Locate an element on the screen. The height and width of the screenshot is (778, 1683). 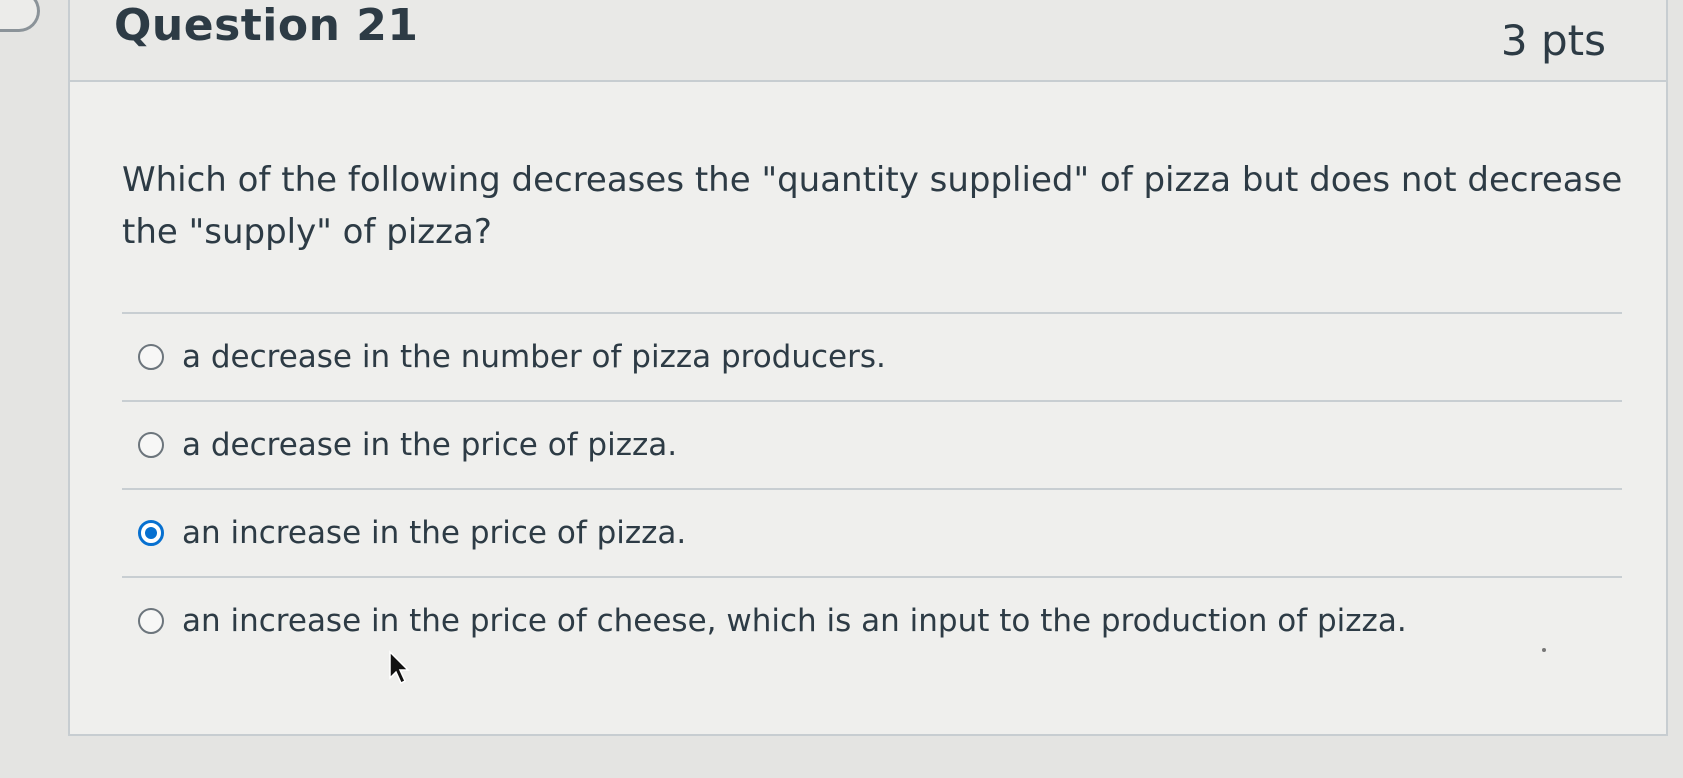
question-header: Question 21 3 pts is located at coordinates (868, 41).